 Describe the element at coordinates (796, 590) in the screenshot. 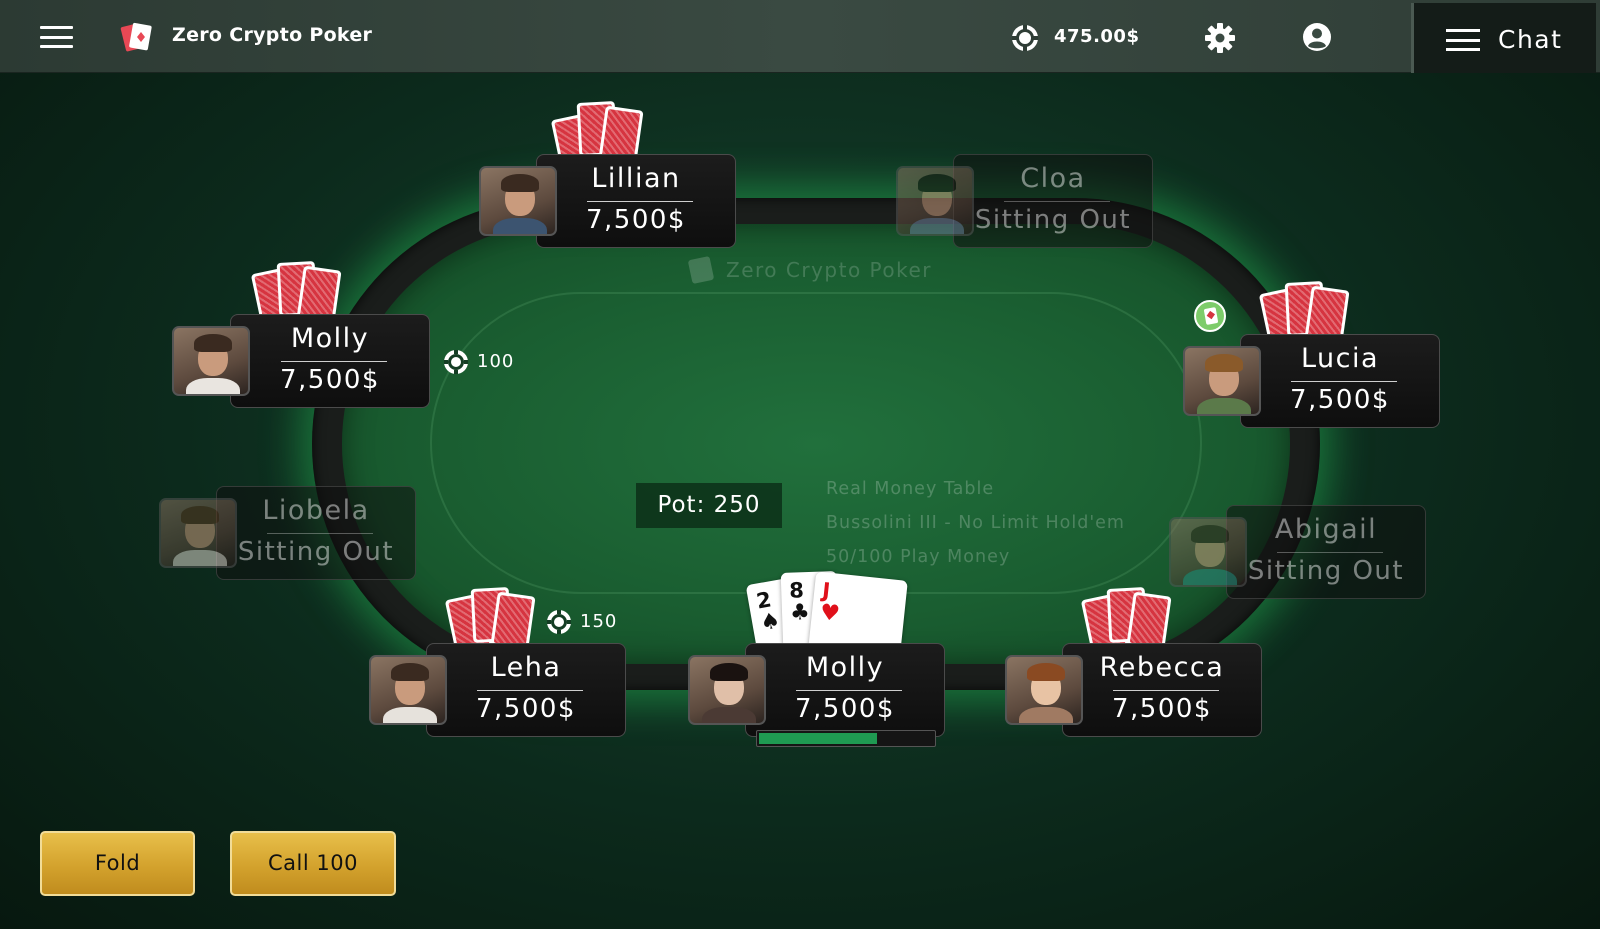

I see `card-rank: 8` at that location.